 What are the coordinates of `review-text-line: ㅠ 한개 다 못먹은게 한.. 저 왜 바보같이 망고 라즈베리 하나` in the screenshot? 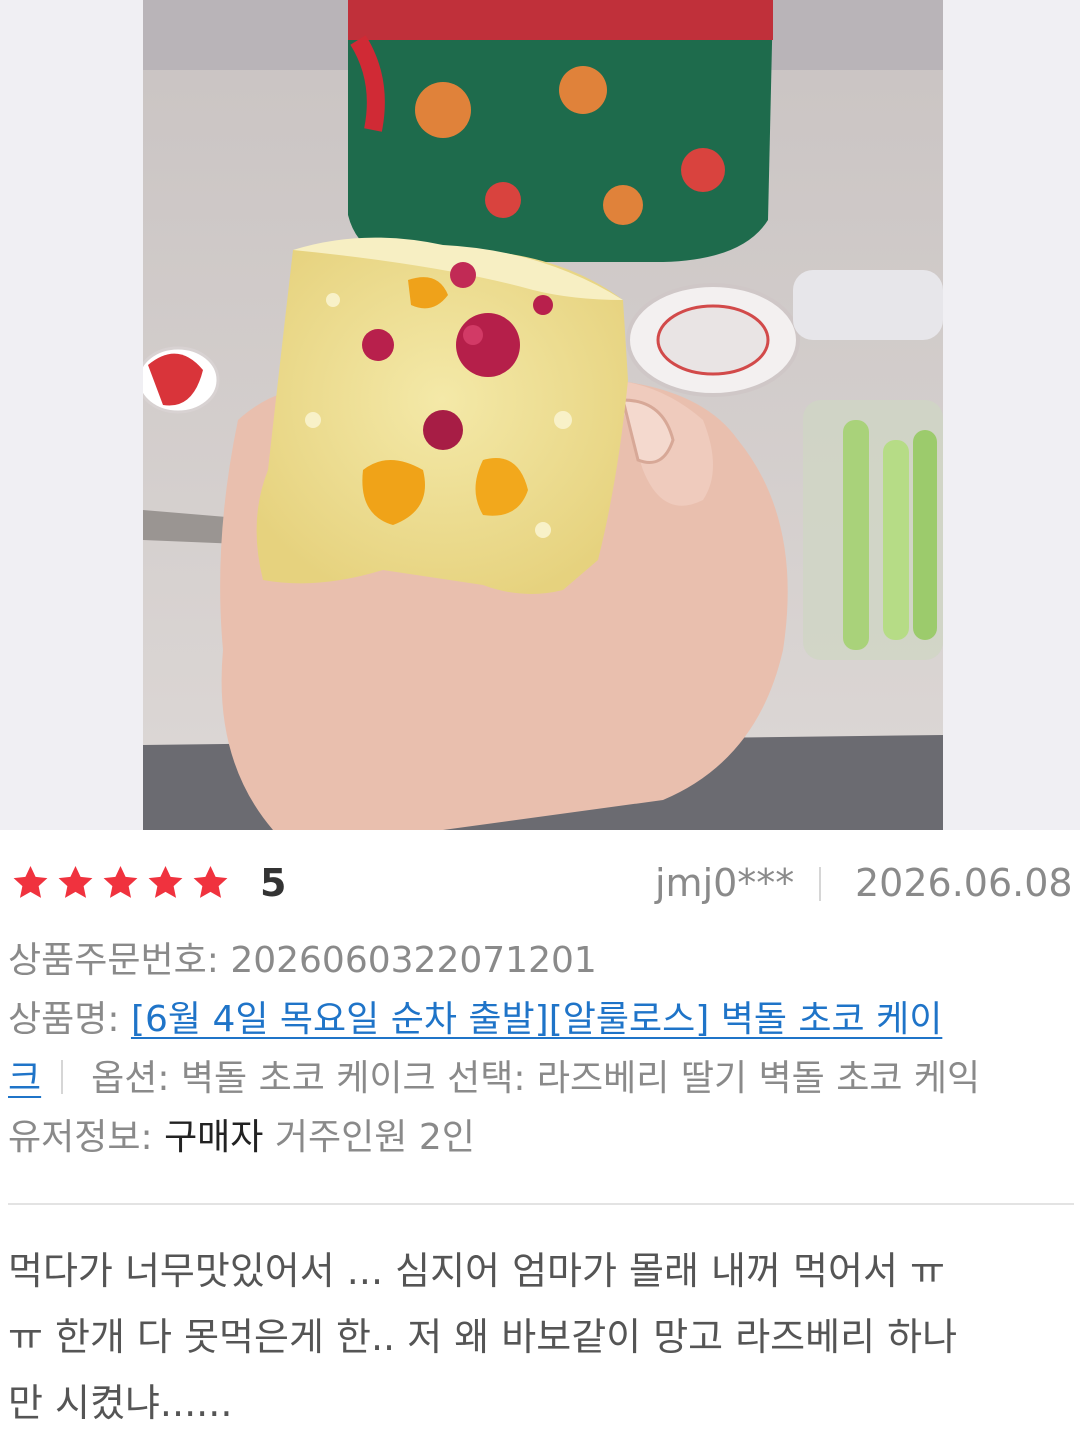 It's located at (483, 1337).